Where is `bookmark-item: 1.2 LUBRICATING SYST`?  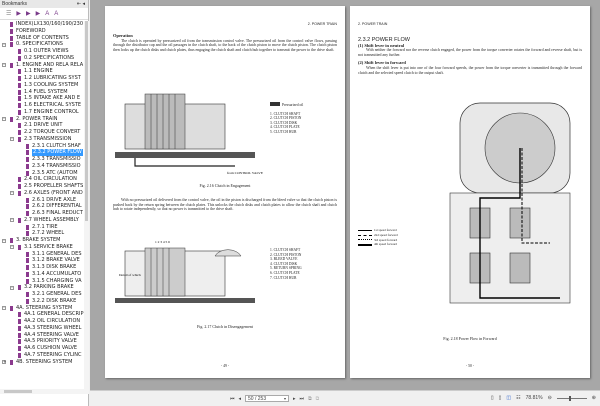 bookmark-item: 1.2 LUBRICATING SYST is located at coordinates (42, 78).